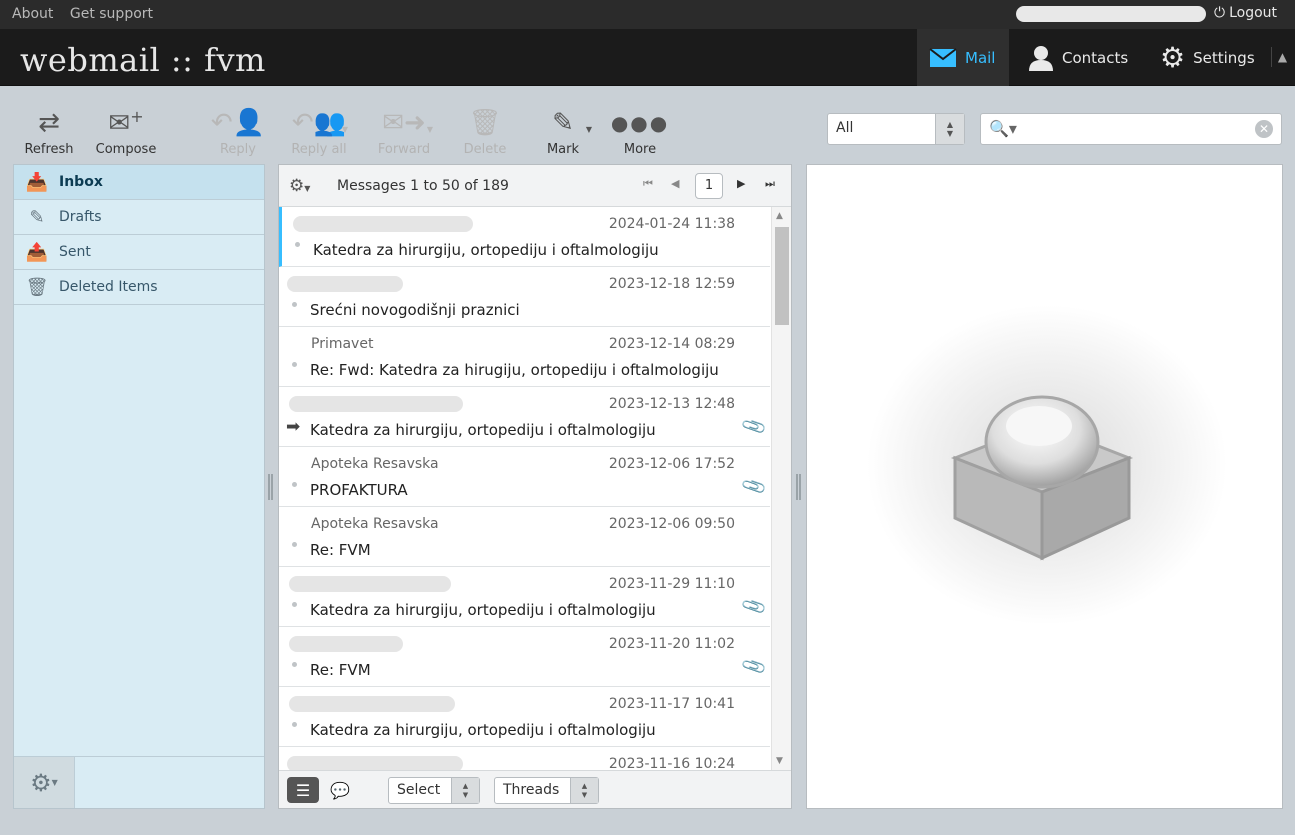 Image resolution: width=1295 pixels, height=835 pixels. What do you see at coordinates (319, 123) in the screenshot?
I see `reply-all-icon: ↶👥` at bounding box center [319, 123].